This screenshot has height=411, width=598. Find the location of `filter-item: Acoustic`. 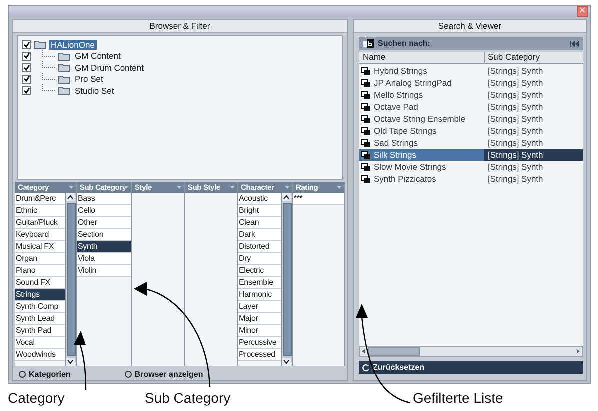

filter-item: Acoustic is located at coordinates (259, 199).